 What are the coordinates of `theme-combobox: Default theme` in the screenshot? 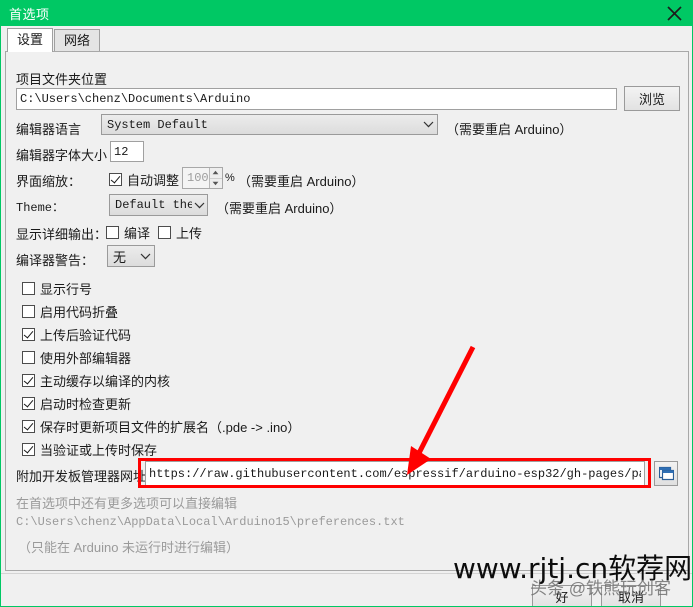 It's located at (158, 205).